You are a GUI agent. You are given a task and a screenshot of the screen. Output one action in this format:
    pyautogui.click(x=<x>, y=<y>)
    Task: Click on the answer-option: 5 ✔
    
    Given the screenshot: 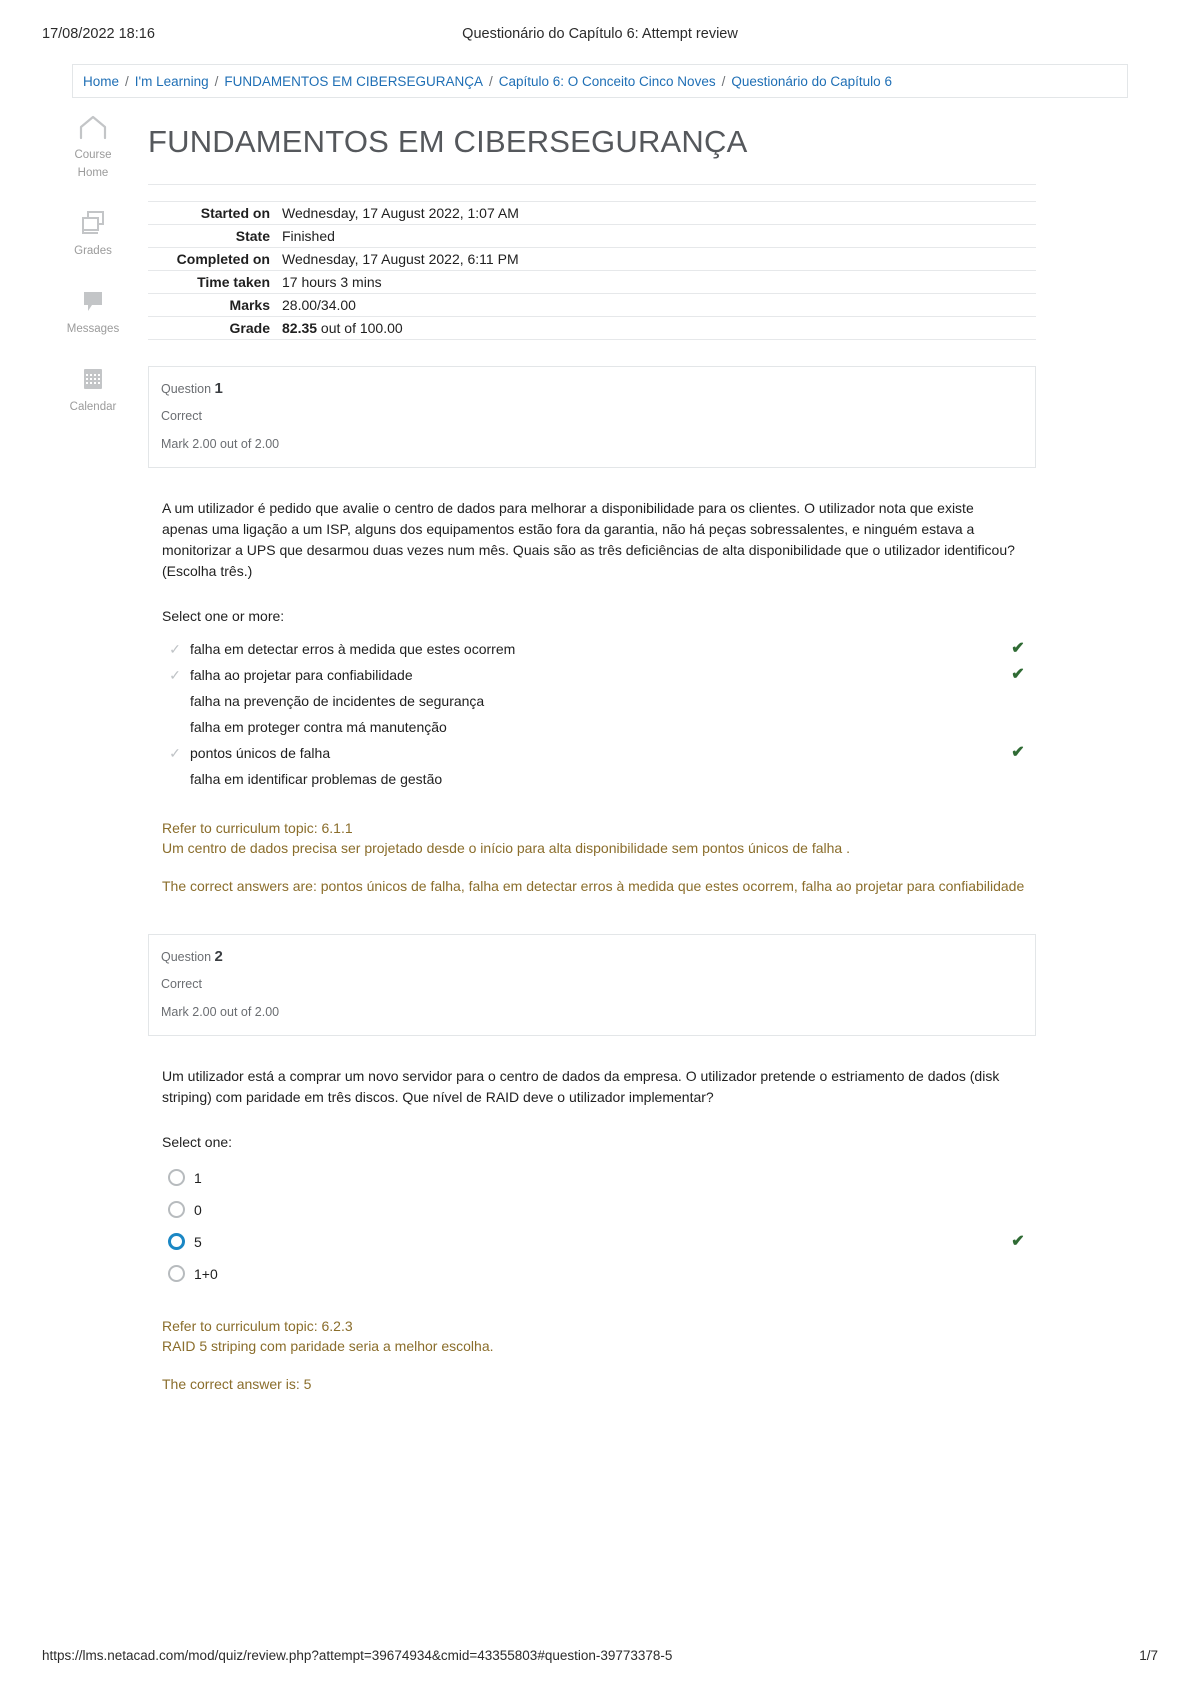 What is the action you would take?
    pyautogui.click(x=599, y=1242)
    